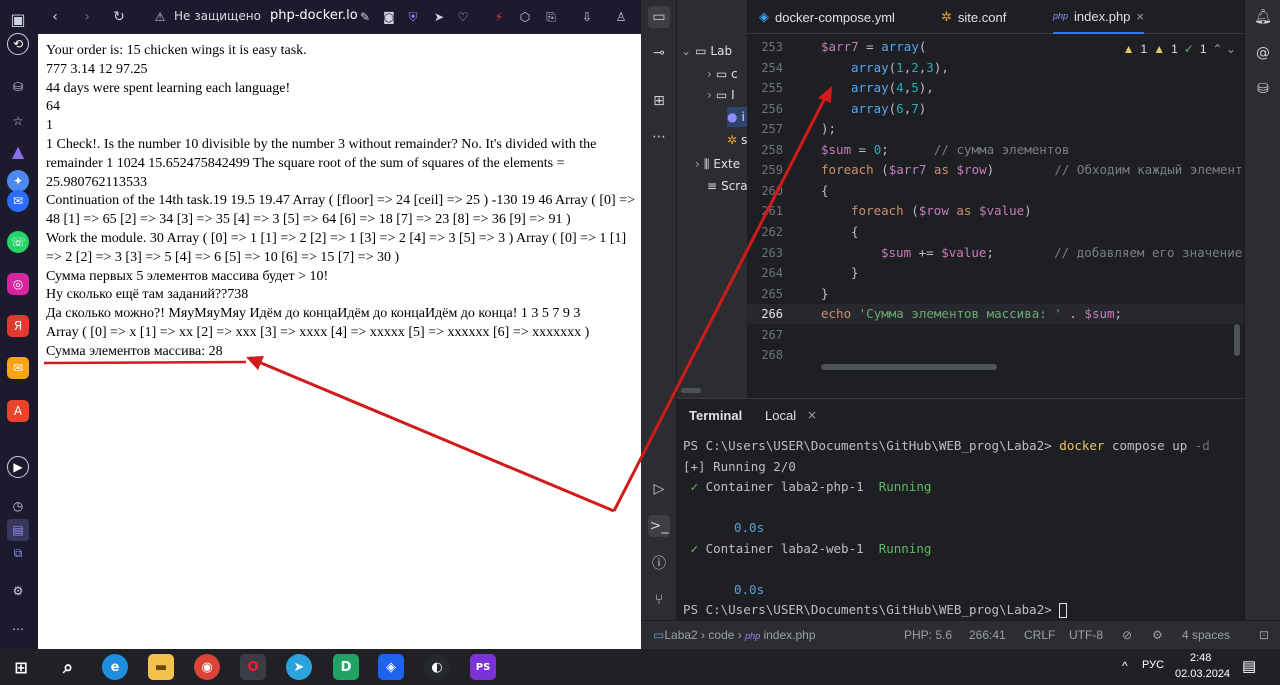 The height and width of the screenshot is (685, 1280). Describe the element at coordinates (727, 186) in the screenshot. I see `scratches: ≡ Scra` at that location.